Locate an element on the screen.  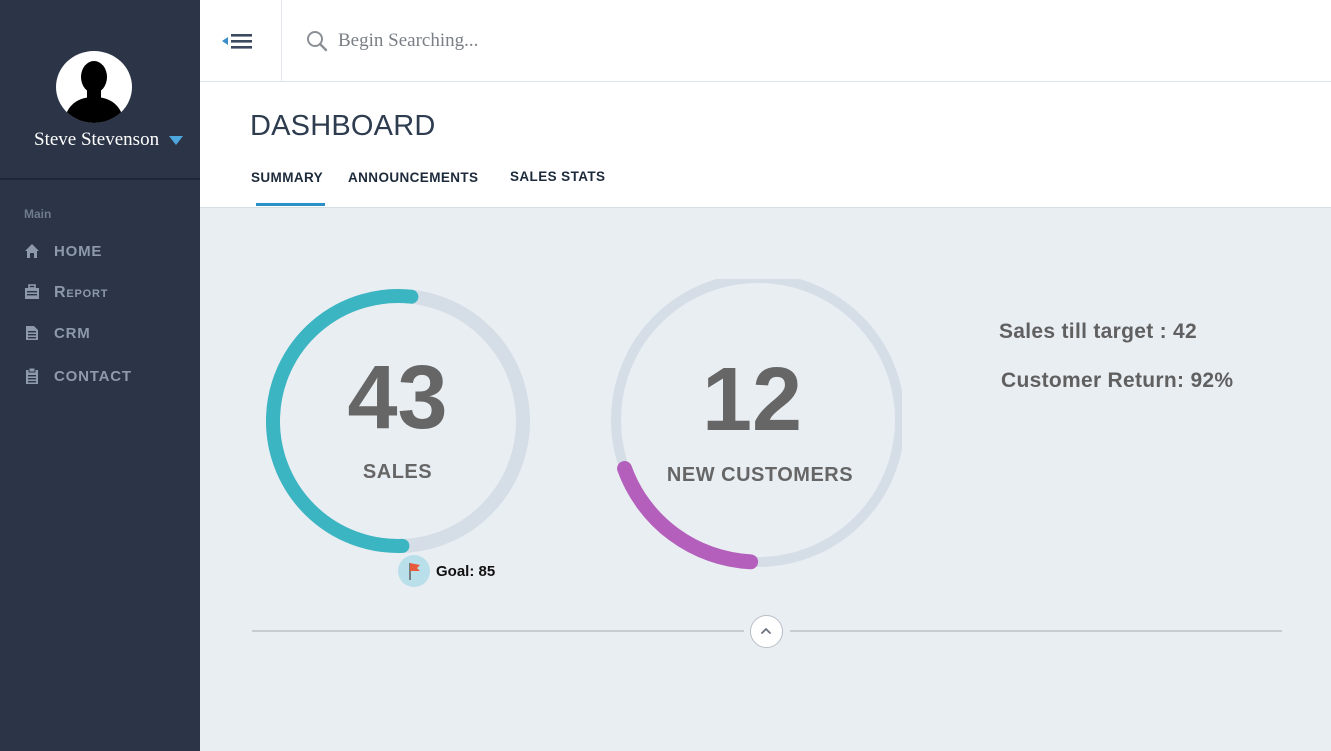
customers-value: 12 is located at coordinates (752, 400).